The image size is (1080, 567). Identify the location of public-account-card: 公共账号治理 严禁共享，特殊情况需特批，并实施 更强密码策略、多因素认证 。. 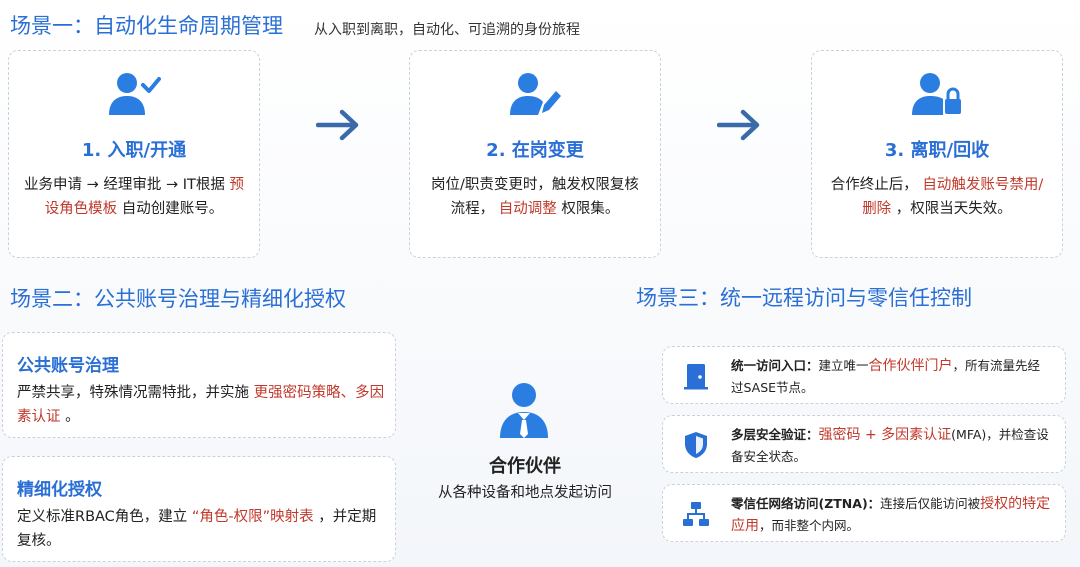
(199, 385).